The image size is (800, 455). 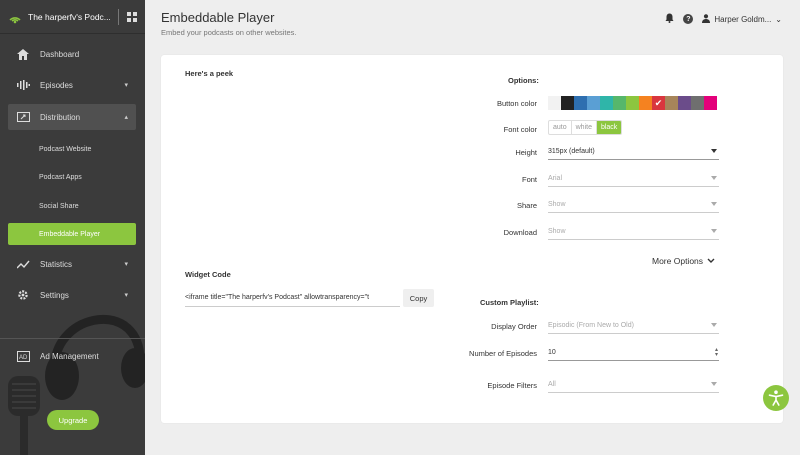 What do you see at coordinates (73, 420) in the screenshot?
I see `upgrade-button: Upgrade` at bounding box center [73, 420].